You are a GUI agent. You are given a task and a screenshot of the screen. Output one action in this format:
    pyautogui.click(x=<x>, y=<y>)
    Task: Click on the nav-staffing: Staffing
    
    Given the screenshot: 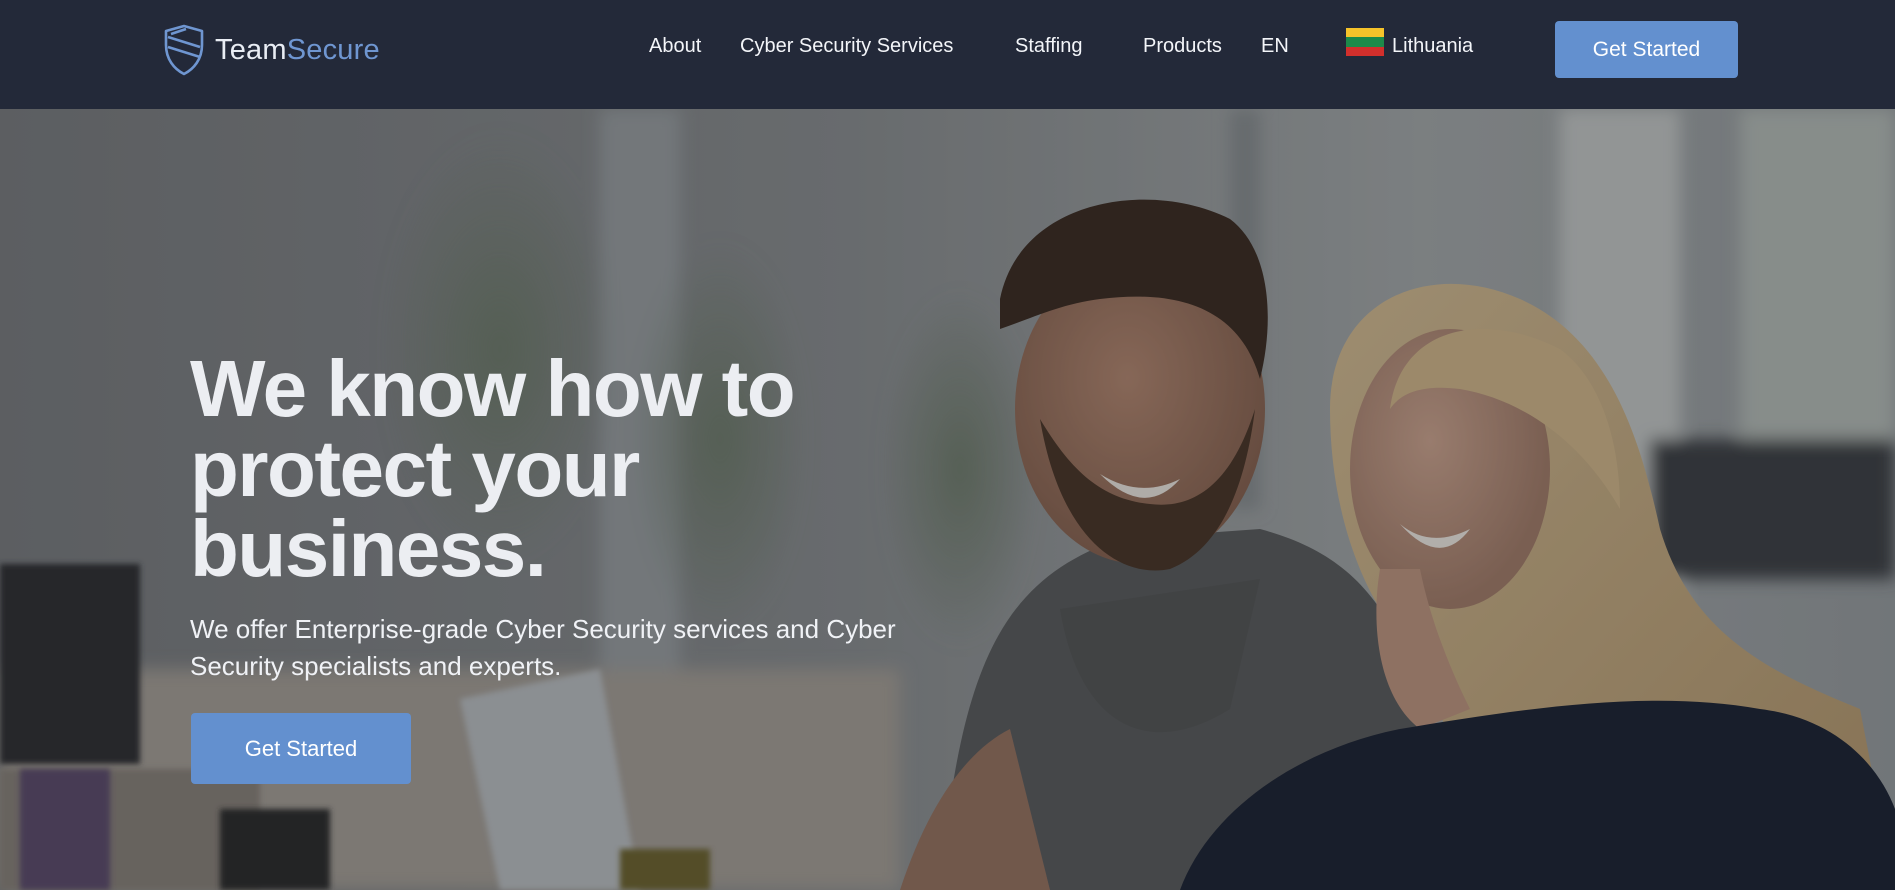 What is the action you would take?
    pyautogui.click(x=1048, y=46)
    